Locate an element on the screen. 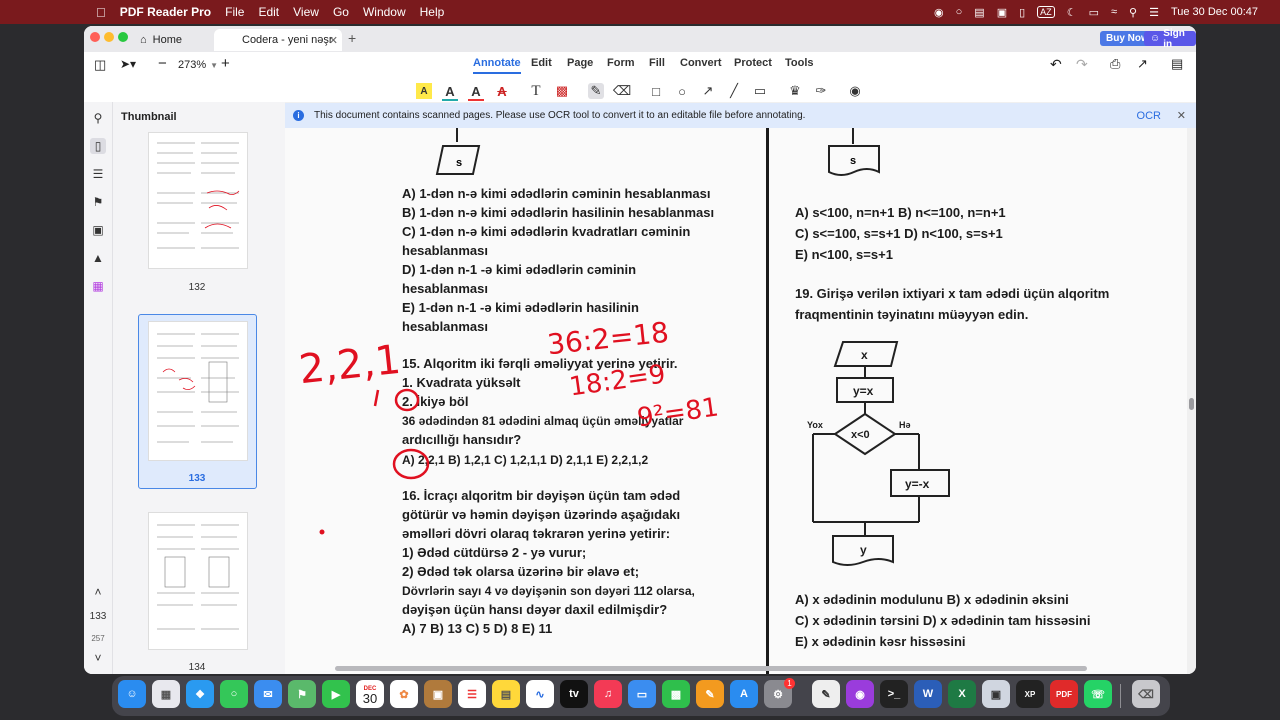 The height and width of the screenshot is (720, 1280). line-icon: ╱ is located at coordinates (734, 91).